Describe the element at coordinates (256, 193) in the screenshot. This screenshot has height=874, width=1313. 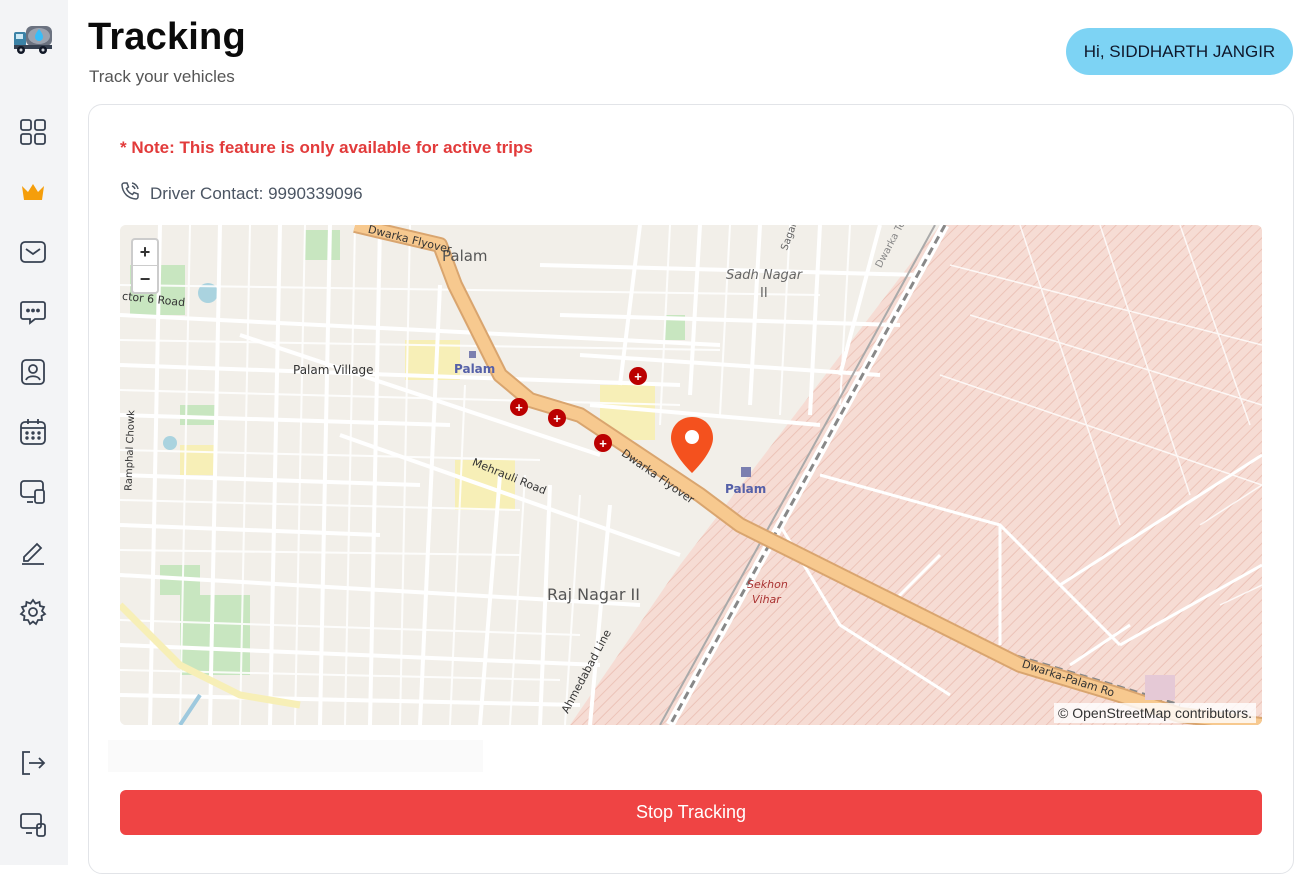
I see `driver-contact-text: Driver Contact: 9990339096` at that location.